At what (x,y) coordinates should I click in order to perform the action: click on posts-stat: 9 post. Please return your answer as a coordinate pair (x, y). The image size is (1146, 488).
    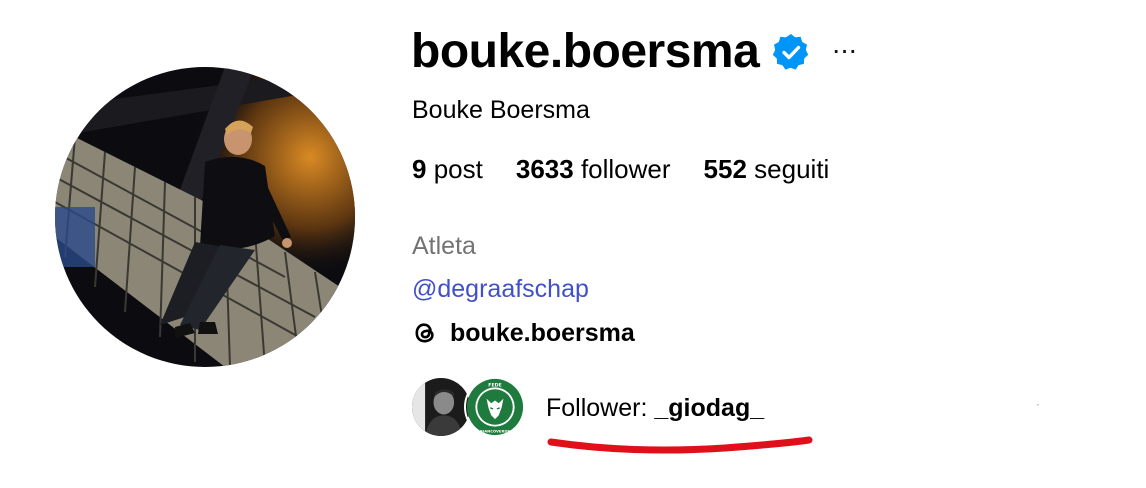
    Looking at the image, I should click on (447, 169).